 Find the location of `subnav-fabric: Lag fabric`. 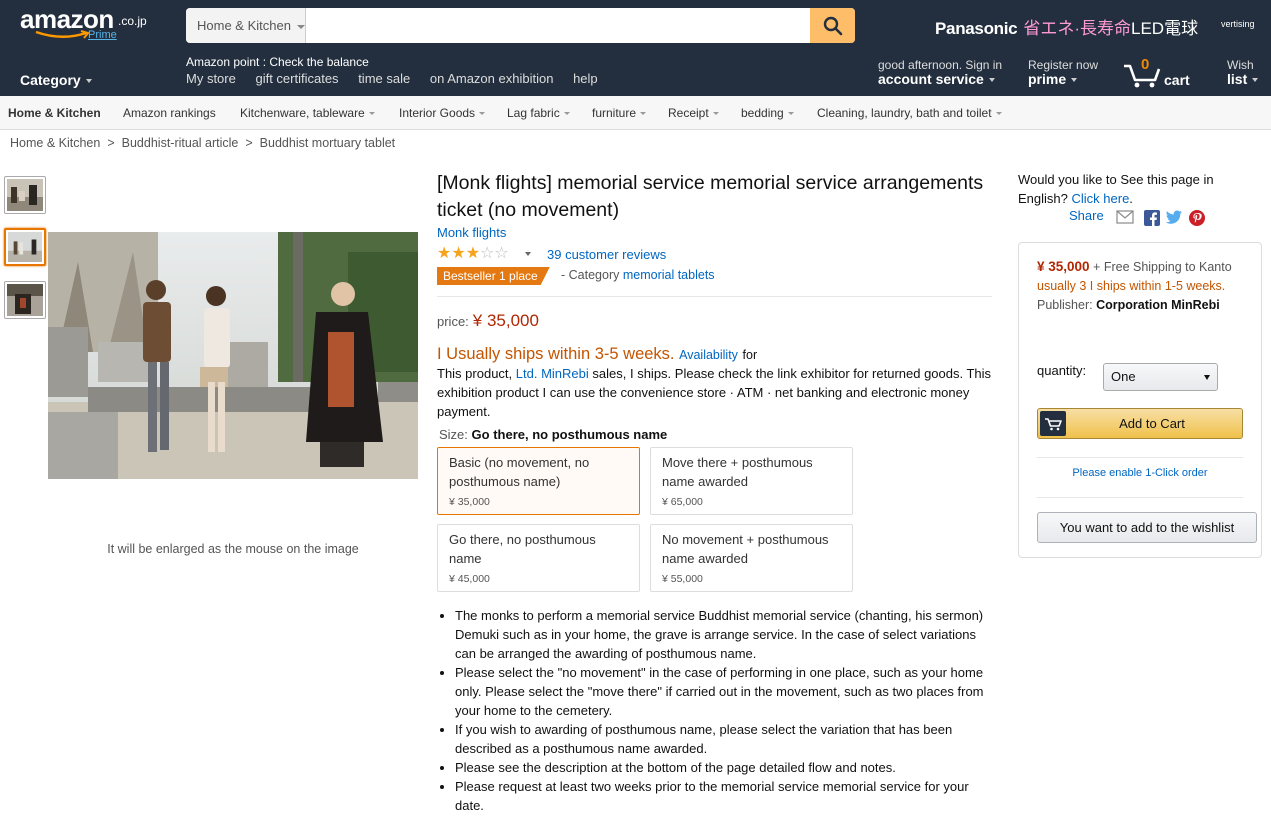

subnav-fabric: Lag fabric is located at coordinates (538, 113).